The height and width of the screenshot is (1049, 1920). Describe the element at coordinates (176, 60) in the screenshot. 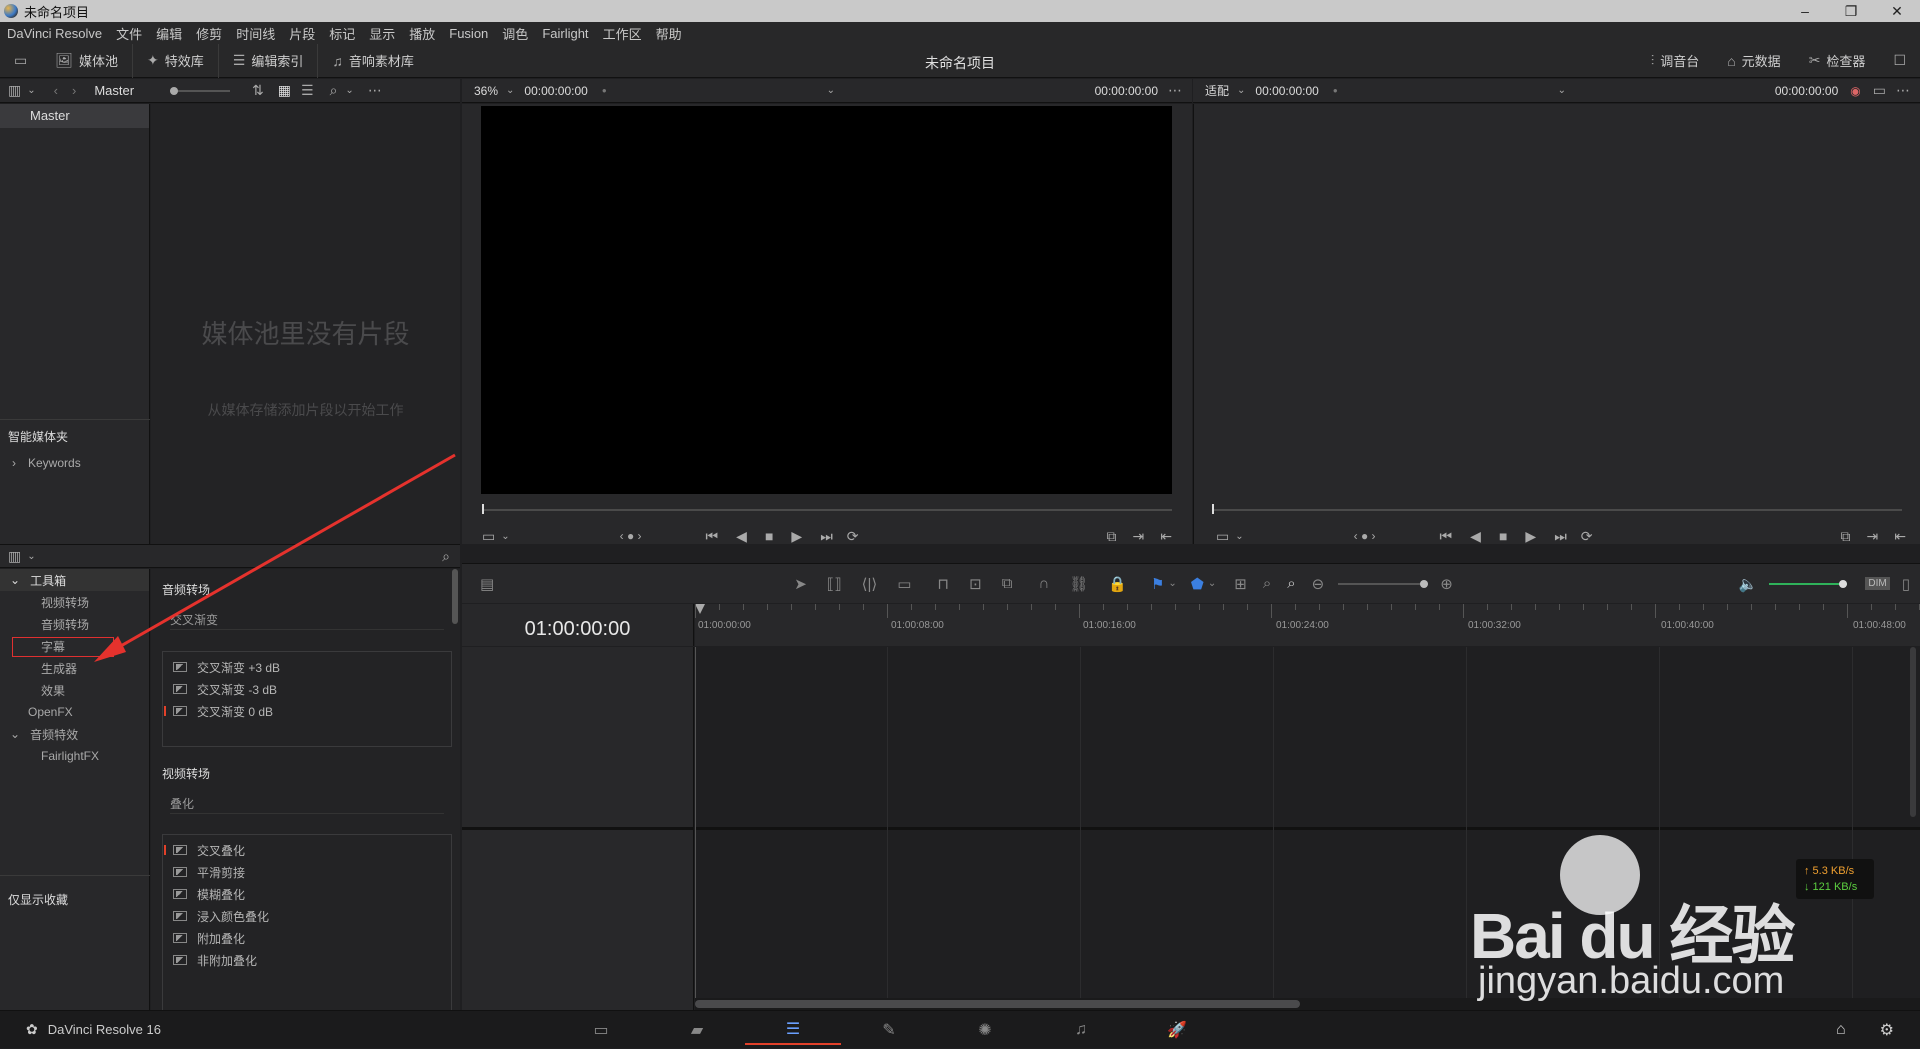

I see `effects-library-button: ✦ 特效库` at that location.